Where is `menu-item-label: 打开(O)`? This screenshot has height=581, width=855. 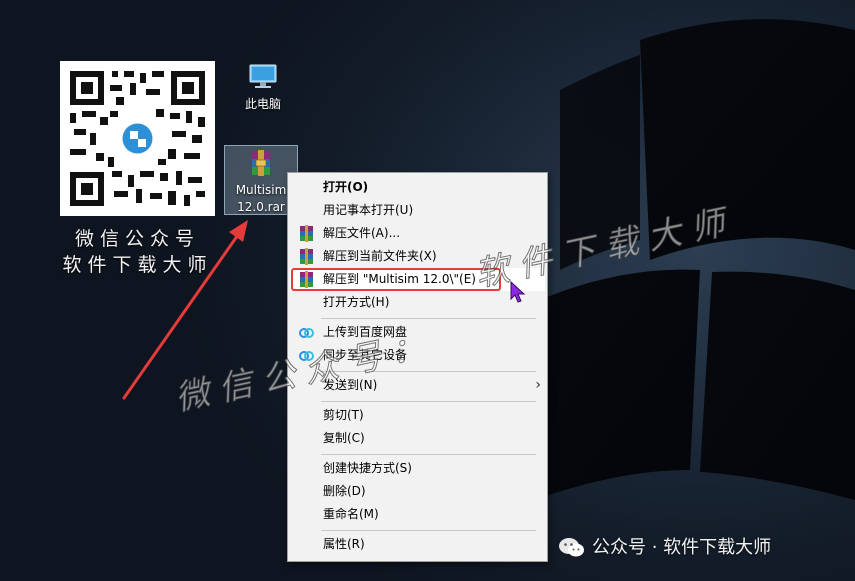
menu-item-label: 打开(O) is located at coordinates (346, 187).